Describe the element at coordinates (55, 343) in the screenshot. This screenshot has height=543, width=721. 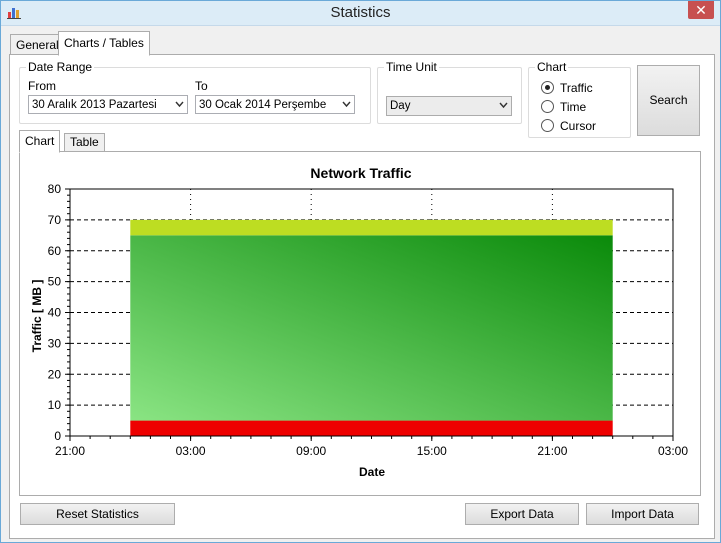
I see `y-tick-label: 30` at that location.